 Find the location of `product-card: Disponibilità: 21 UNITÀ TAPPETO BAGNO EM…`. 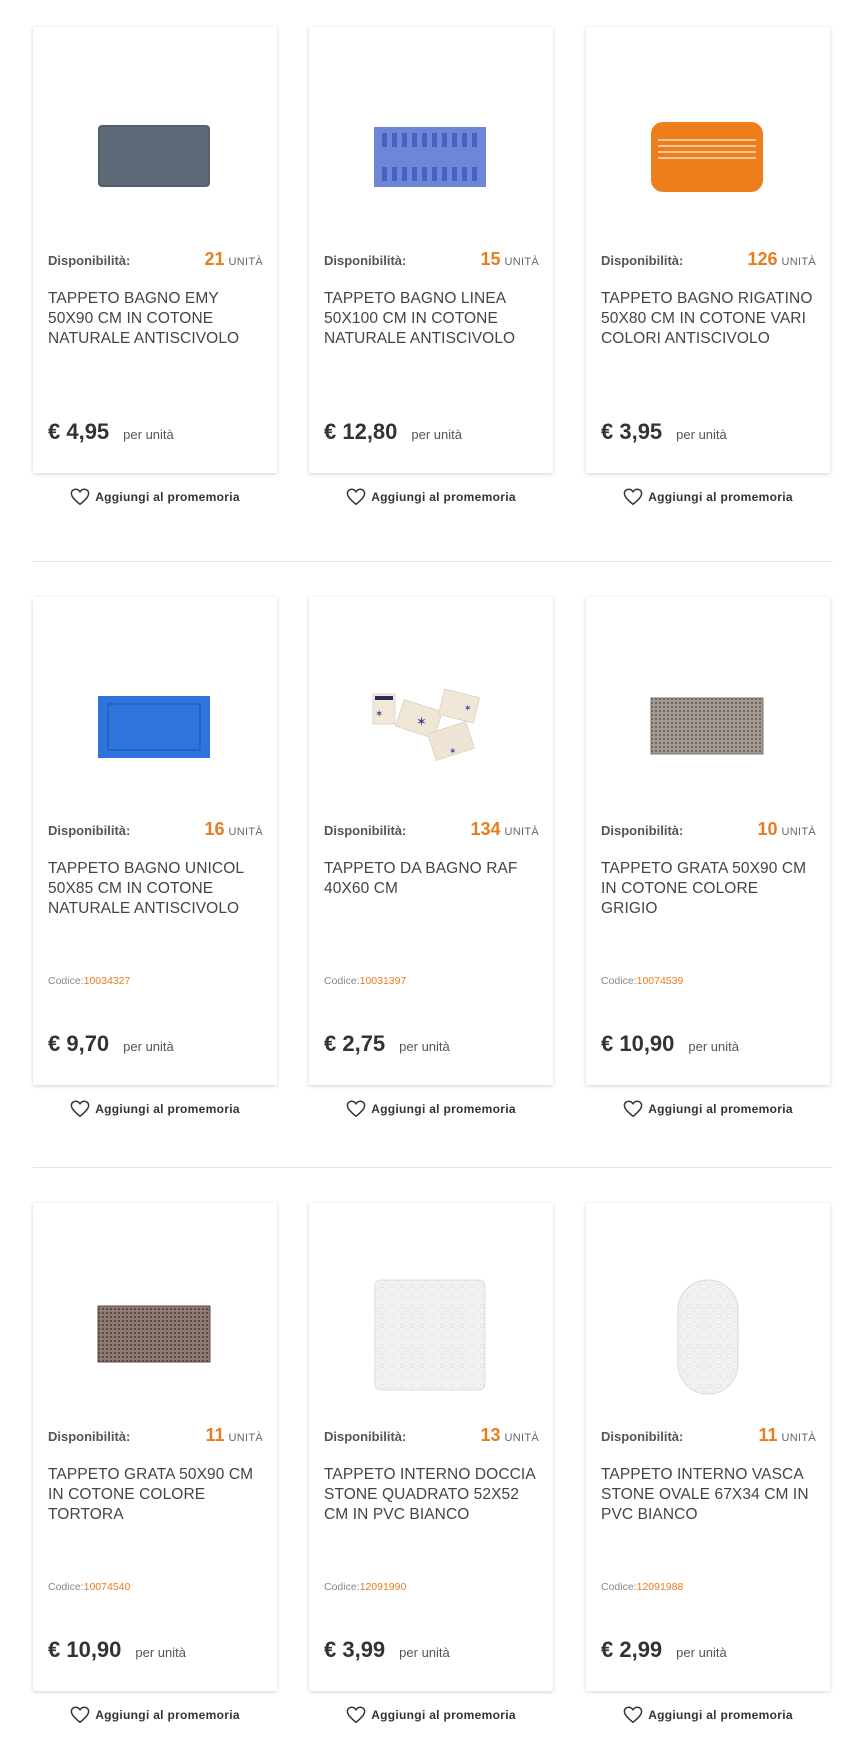

product-card: Disponibilità: 21 UNITÀ TAPPETO BAGNO EM… is located at coordinates (155, 250).